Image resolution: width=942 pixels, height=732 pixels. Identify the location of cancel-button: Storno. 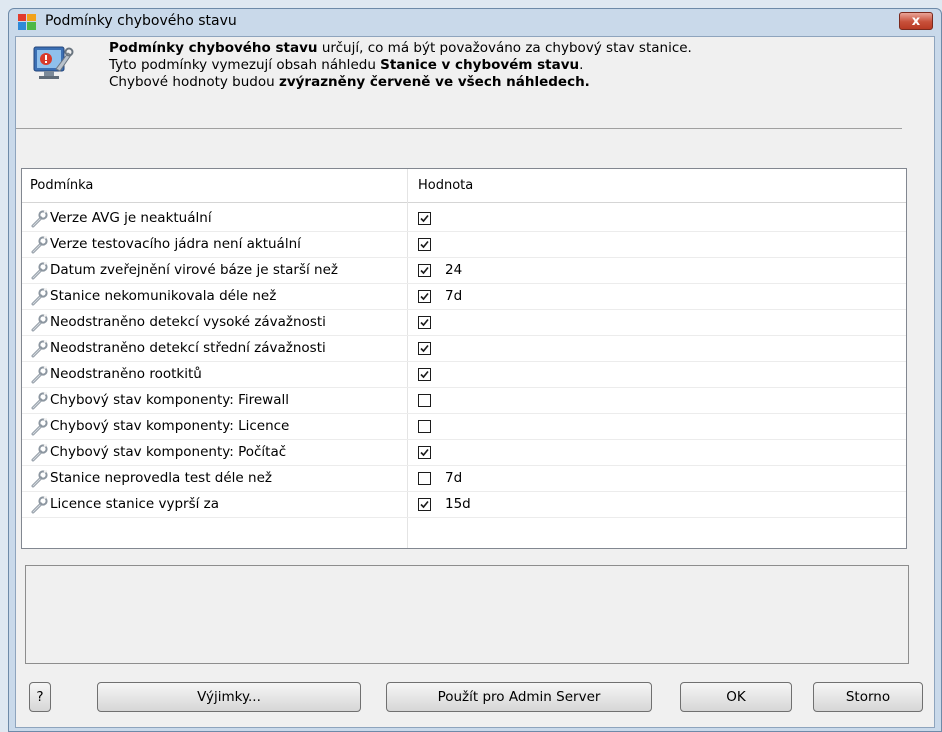
(868, 697).